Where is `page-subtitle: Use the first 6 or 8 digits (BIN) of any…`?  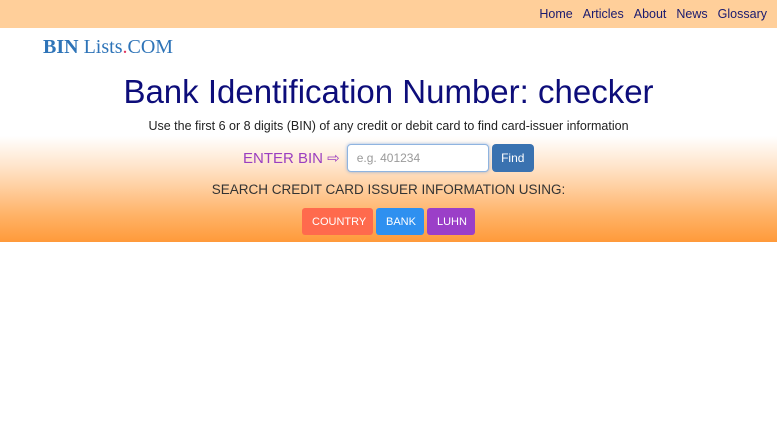
page-subtitle: Use the first 6 or 8 digits (BIN) of any… is located at coordinates (388, 126).